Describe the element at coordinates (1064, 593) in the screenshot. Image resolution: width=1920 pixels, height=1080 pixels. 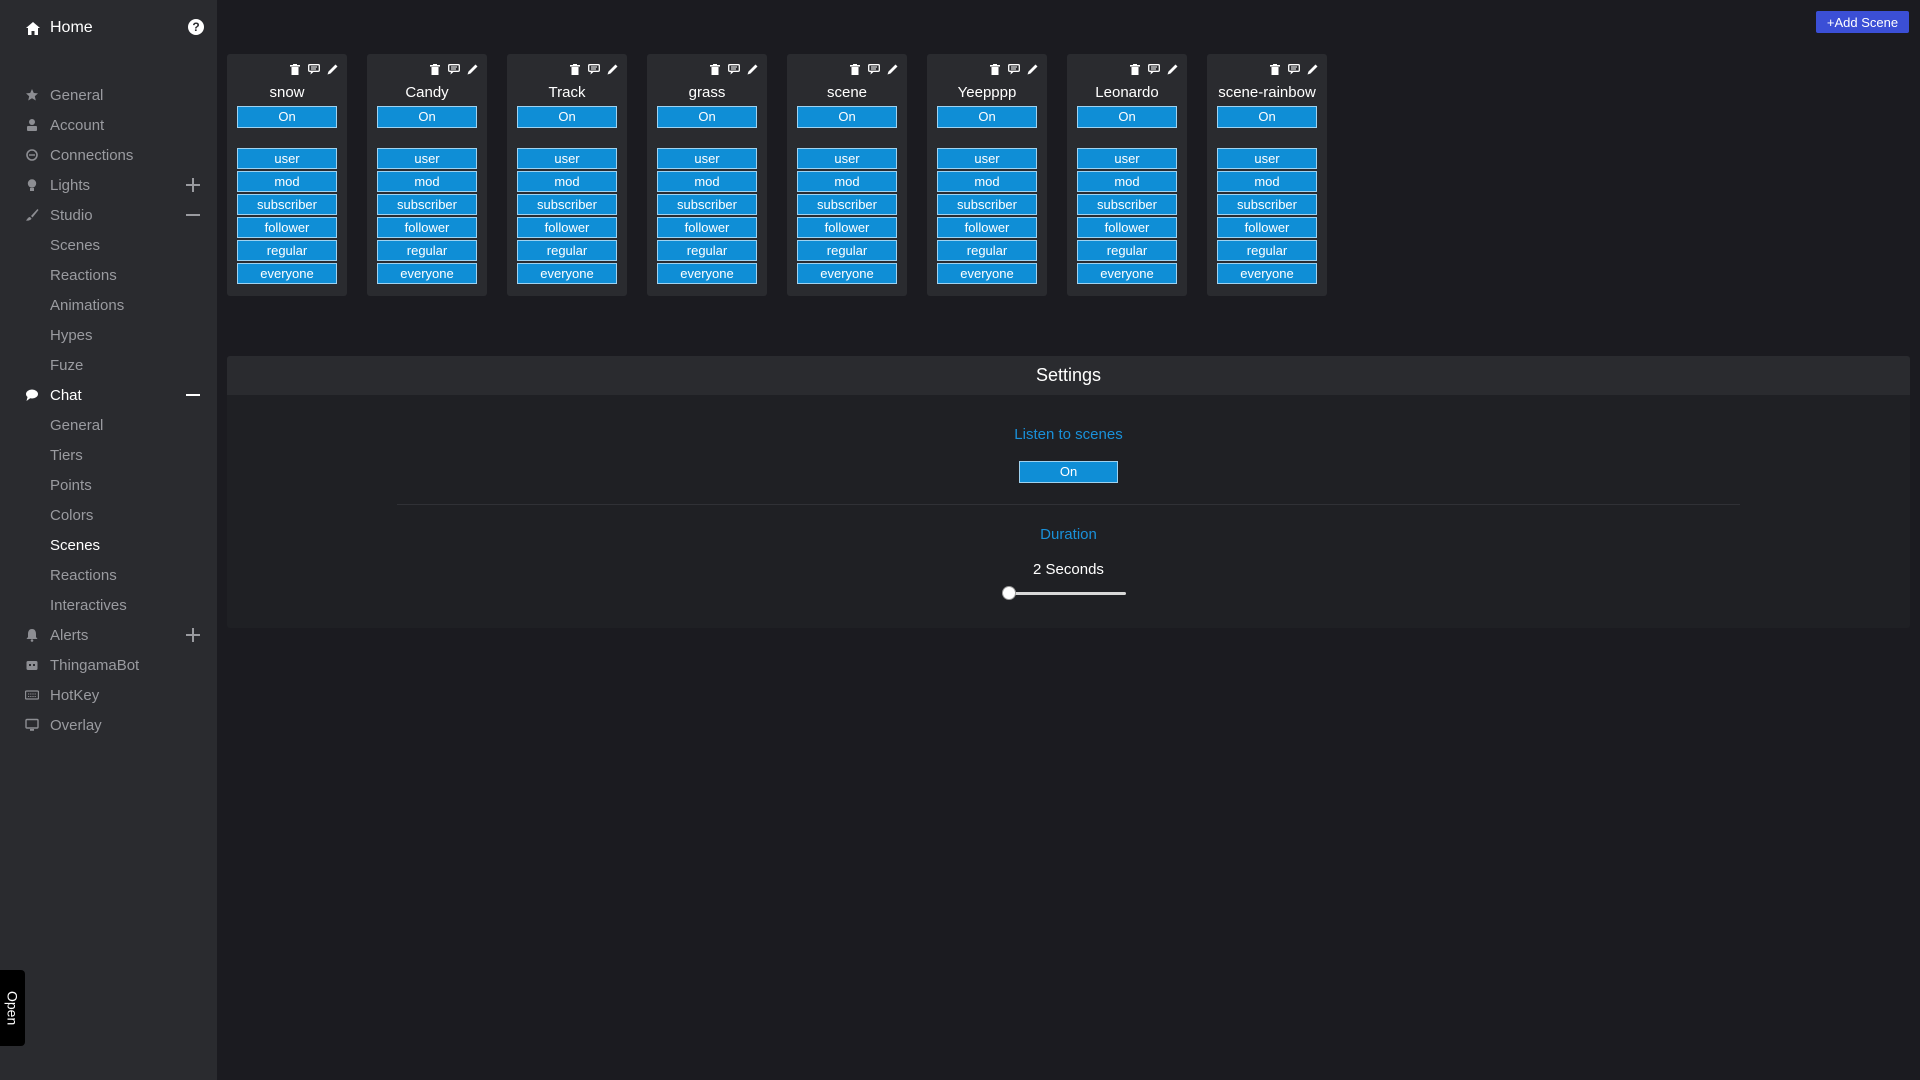
I see `duration-slider` at that location.